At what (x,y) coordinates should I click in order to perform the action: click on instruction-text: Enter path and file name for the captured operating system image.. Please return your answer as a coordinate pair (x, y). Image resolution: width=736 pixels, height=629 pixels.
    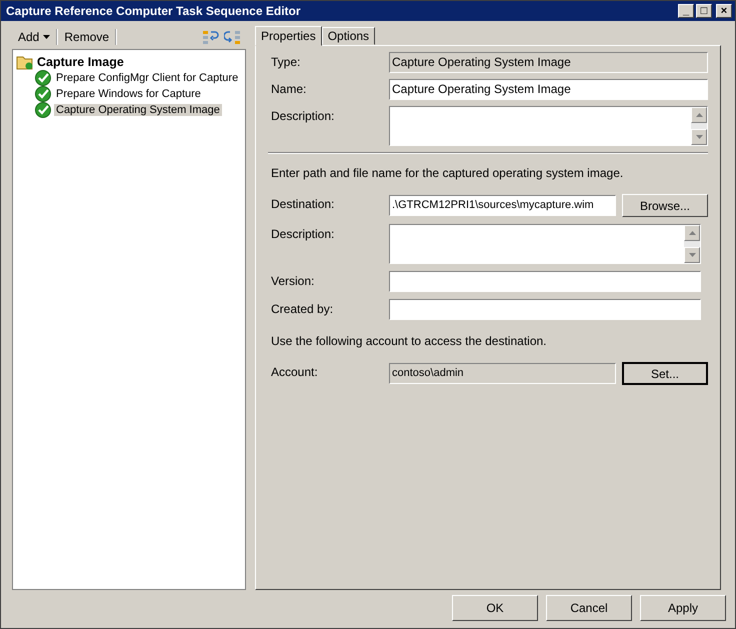
    Looking at the image, I should click on (447, 173).